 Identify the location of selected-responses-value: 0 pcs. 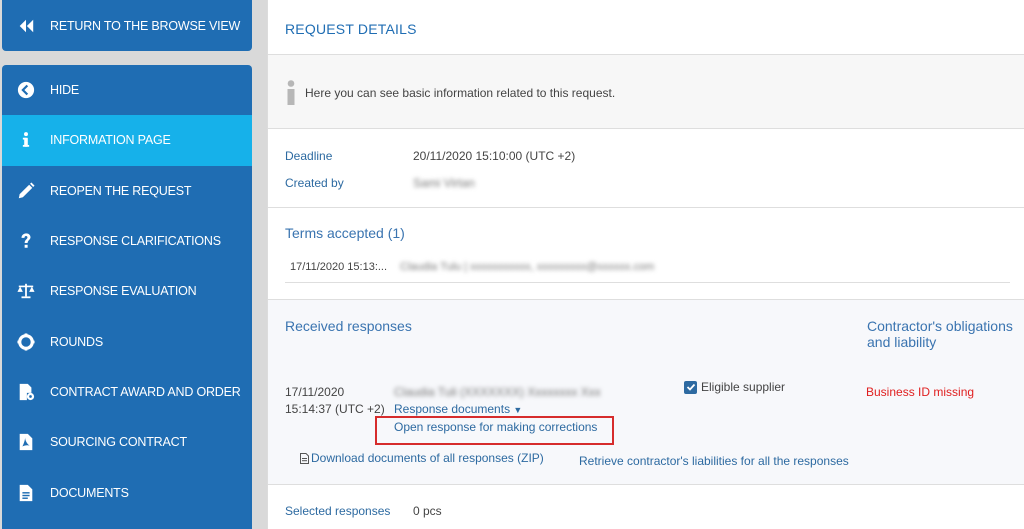
(427, 511).